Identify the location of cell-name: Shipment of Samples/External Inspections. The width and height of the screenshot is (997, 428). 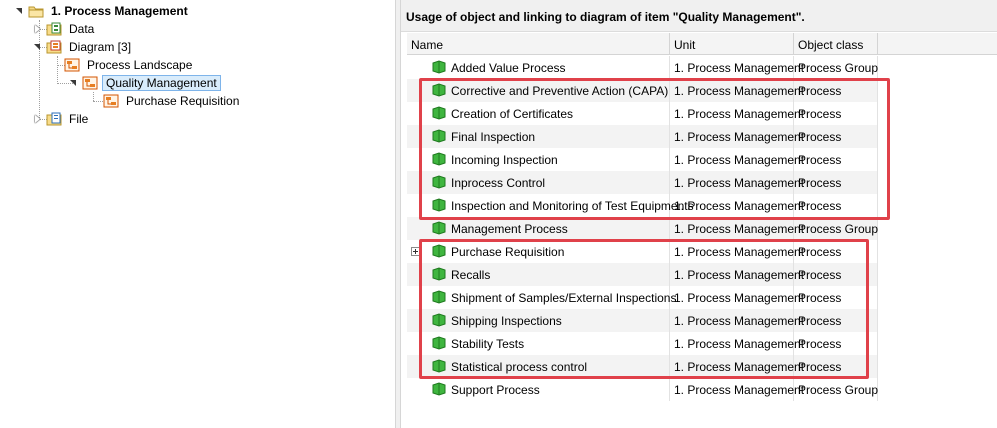
(561, 297).